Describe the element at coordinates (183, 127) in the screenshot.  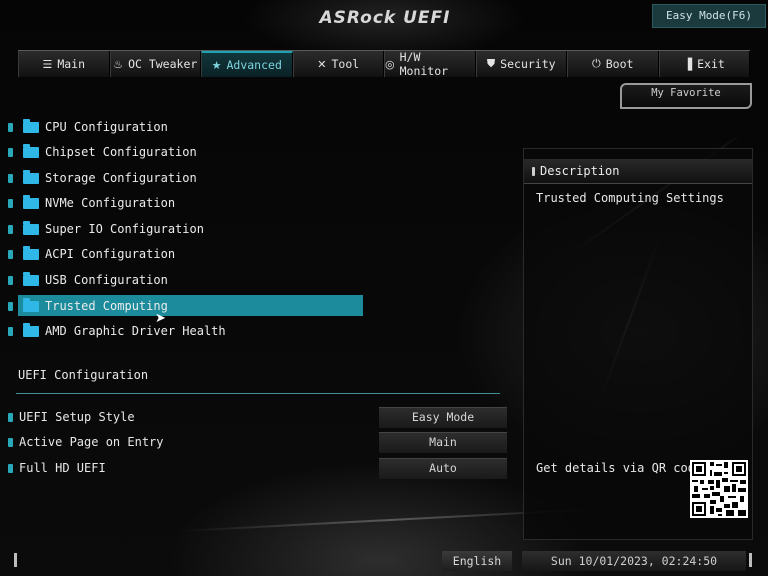
I see `menu-item-cpu-configuration: CPU Configuration` at that location.